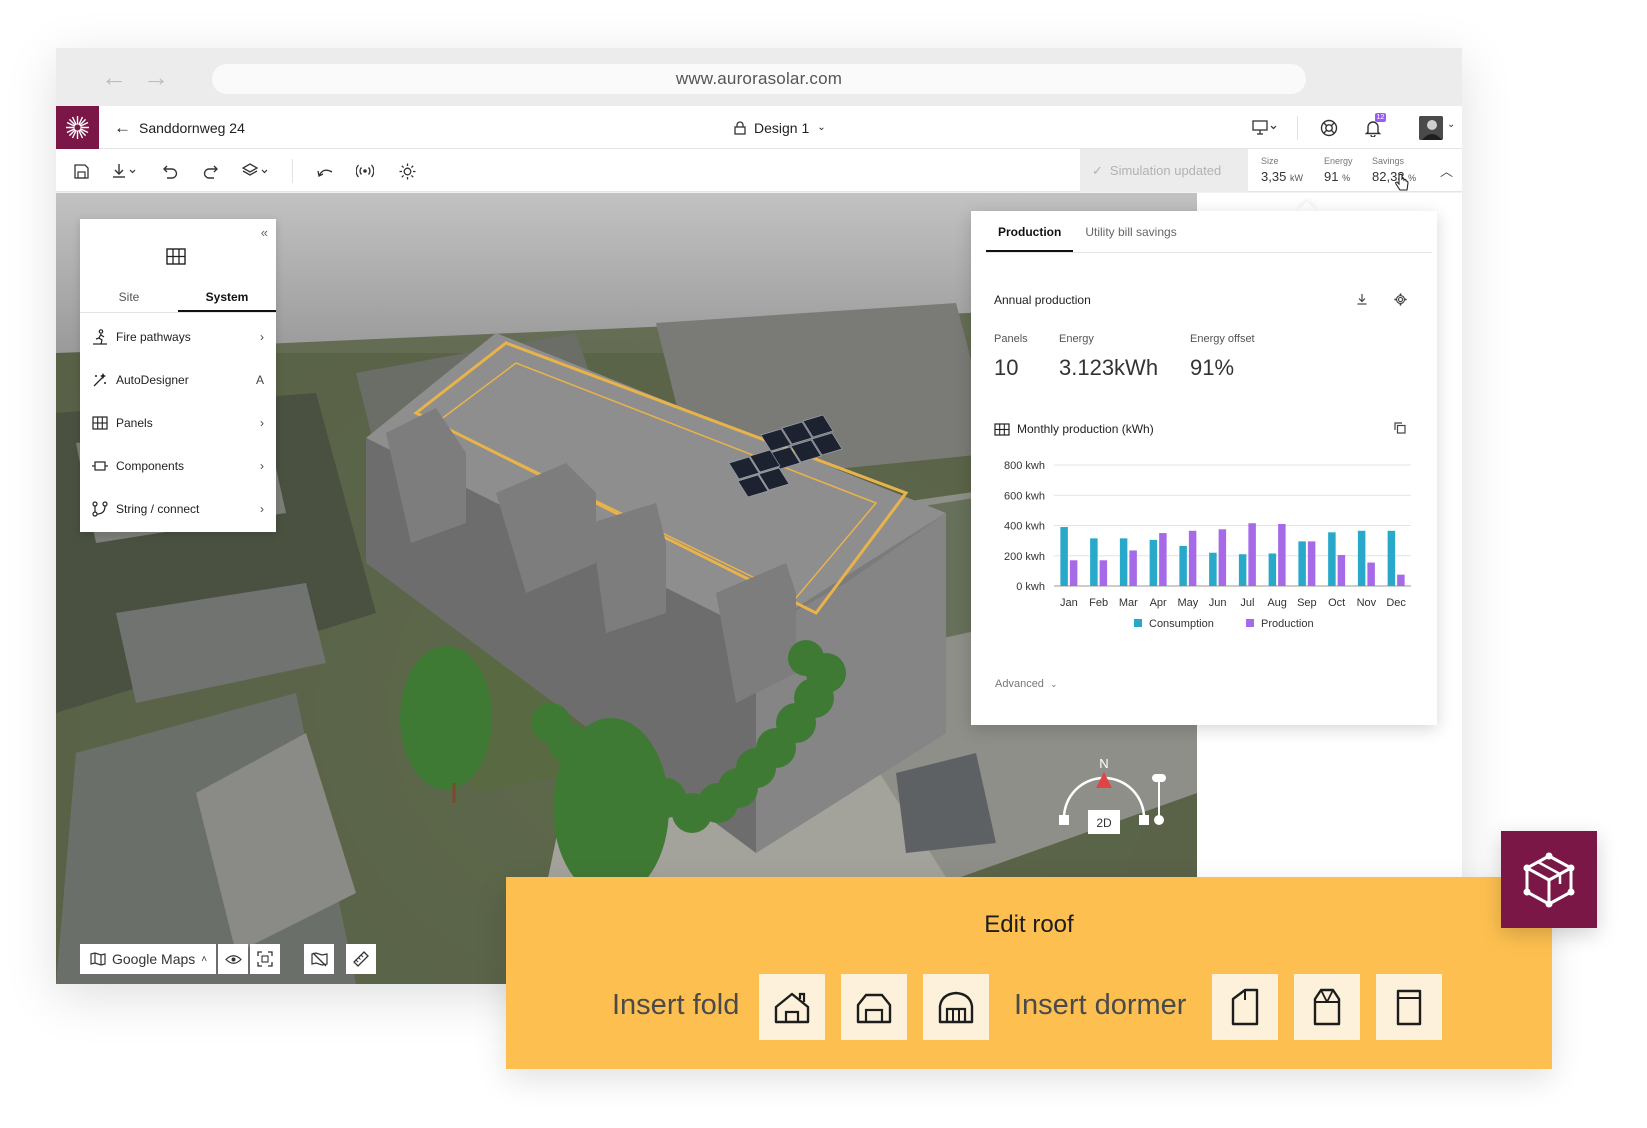  Describe the element at coordinates (81, 171) in the screenshot. I see `save-button` at that location.